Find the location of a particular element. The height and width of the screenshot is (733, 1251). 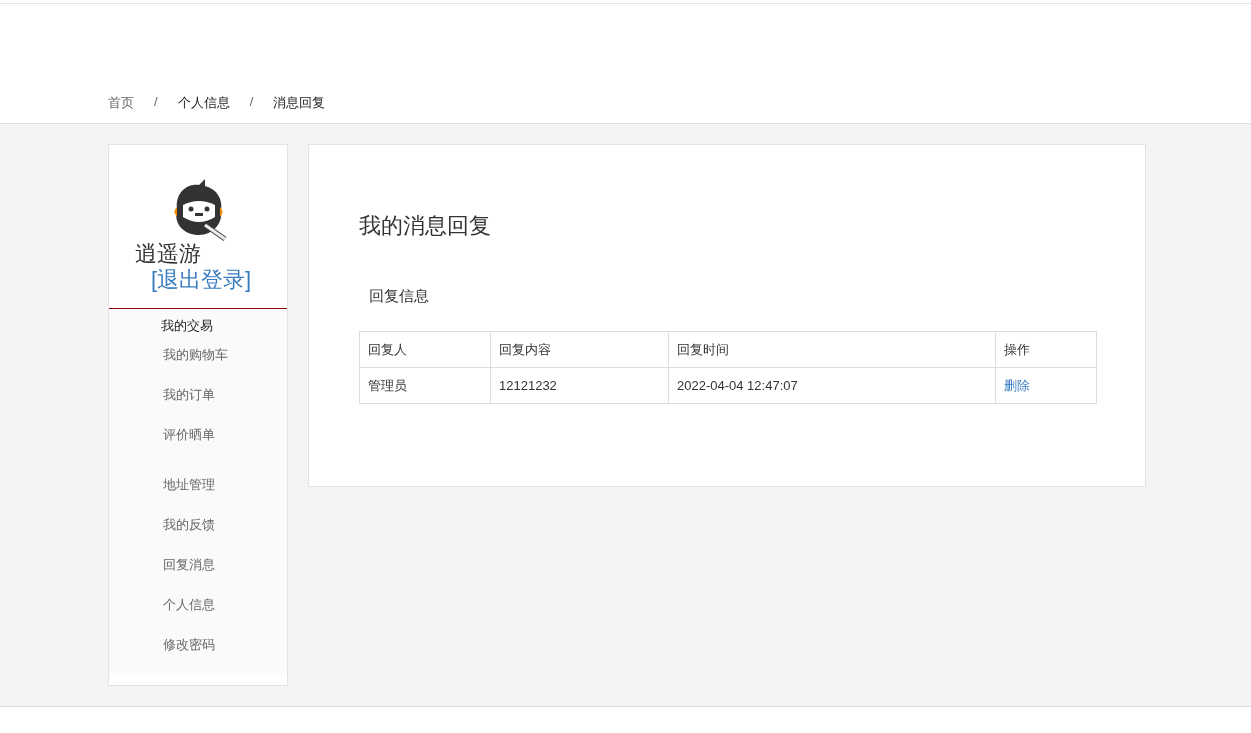

breadcrumb-link: 首页 is located at coordinates (121, 103).